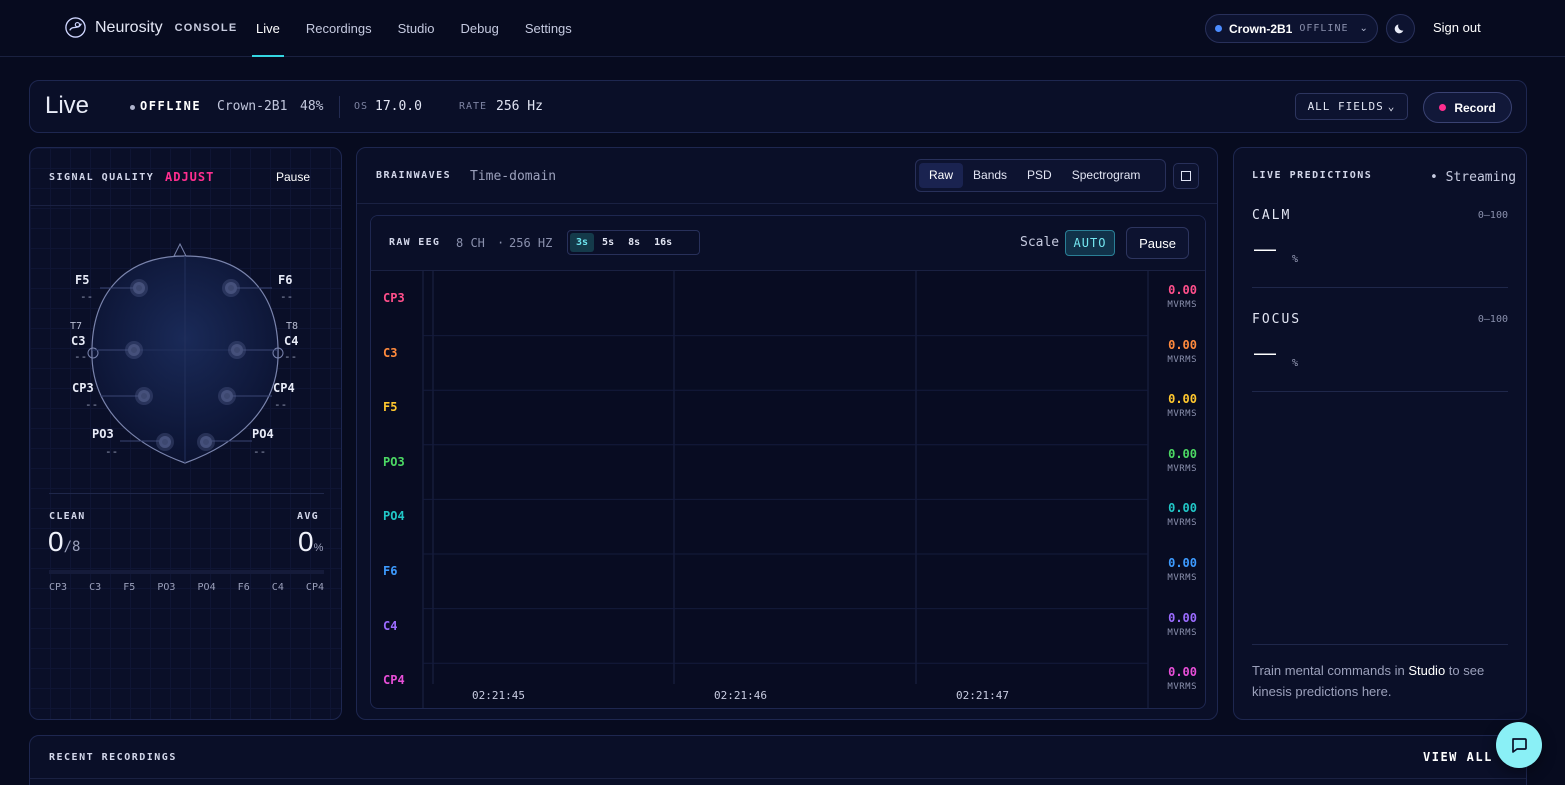 The width and height of the screenshot is (1565, 785). I want to click on recent-recordings-title: RECENT RECORDINGS, so click(113, 757).